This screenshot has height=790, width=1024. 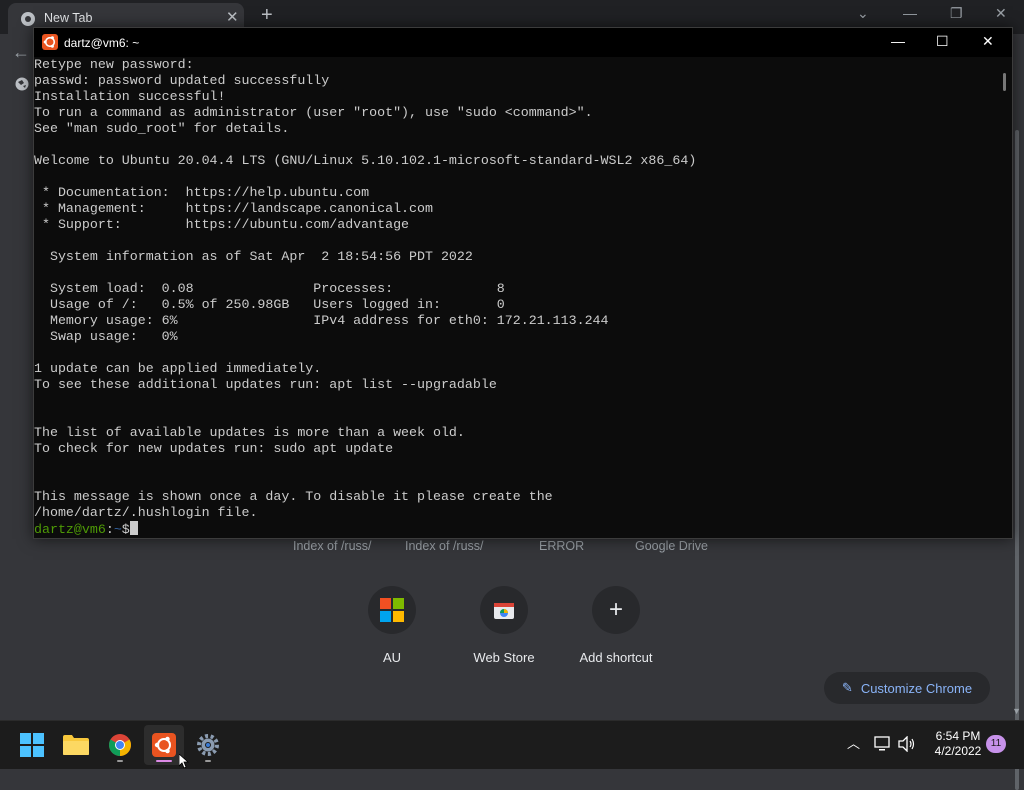 I want to click on terminal-titlebar: dartz@vm6: ~ — ☐ ✕, so click(x=523, y=42).